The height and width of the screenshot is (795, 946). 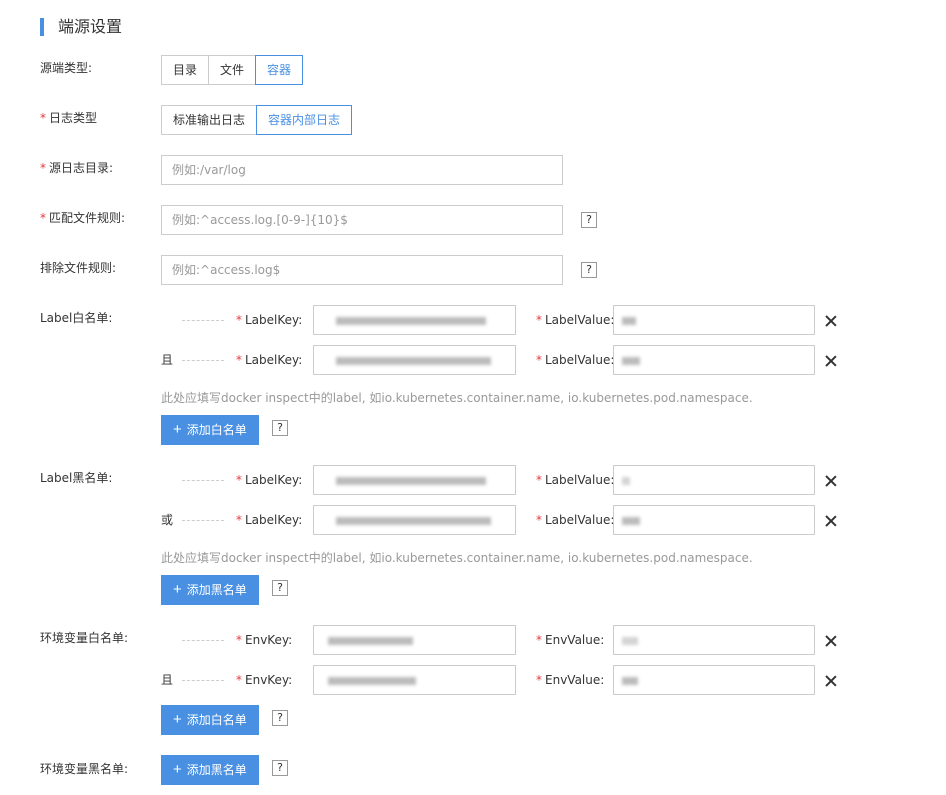 What do you see at coordinates (76, 318) in the screenshot?
I see `label-whitelist-label: Label白名单:` at bounding box center [76, 318].